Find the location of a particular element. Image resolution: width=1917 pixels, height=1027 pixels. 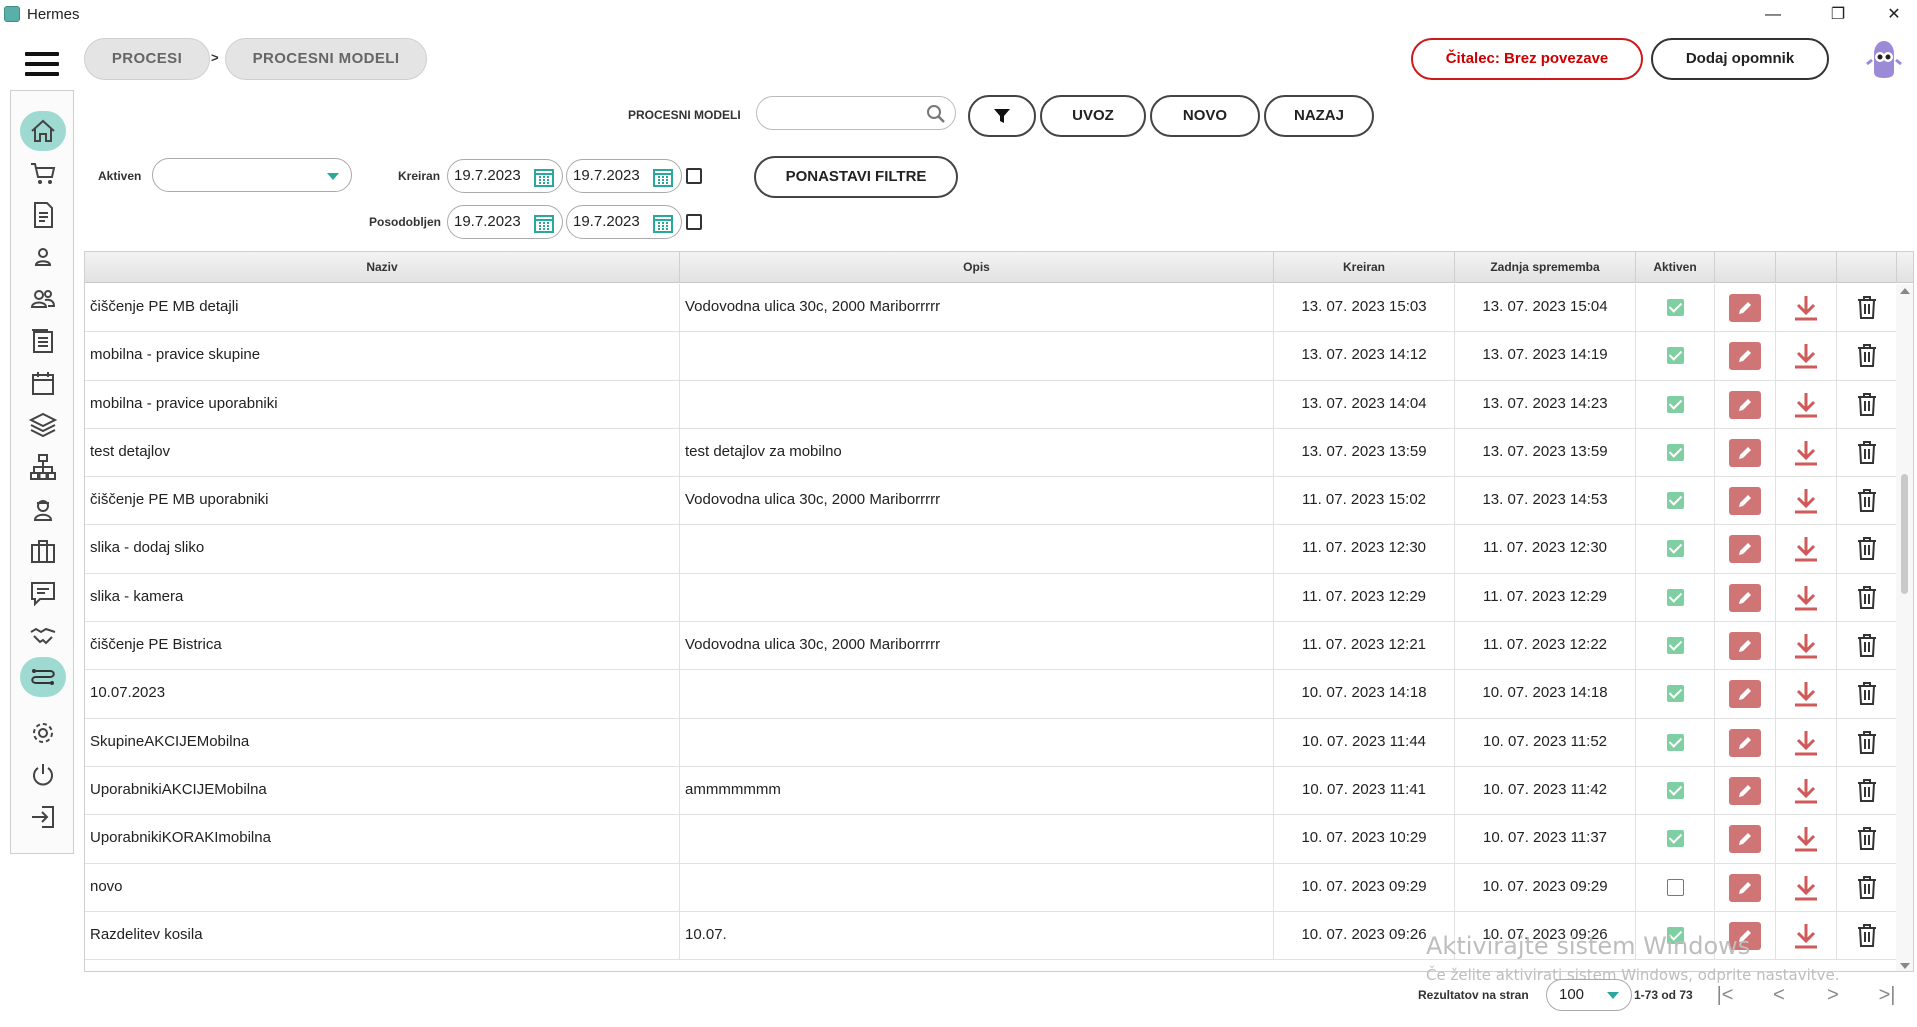

nav-worker is located at coordinates (43, 509).